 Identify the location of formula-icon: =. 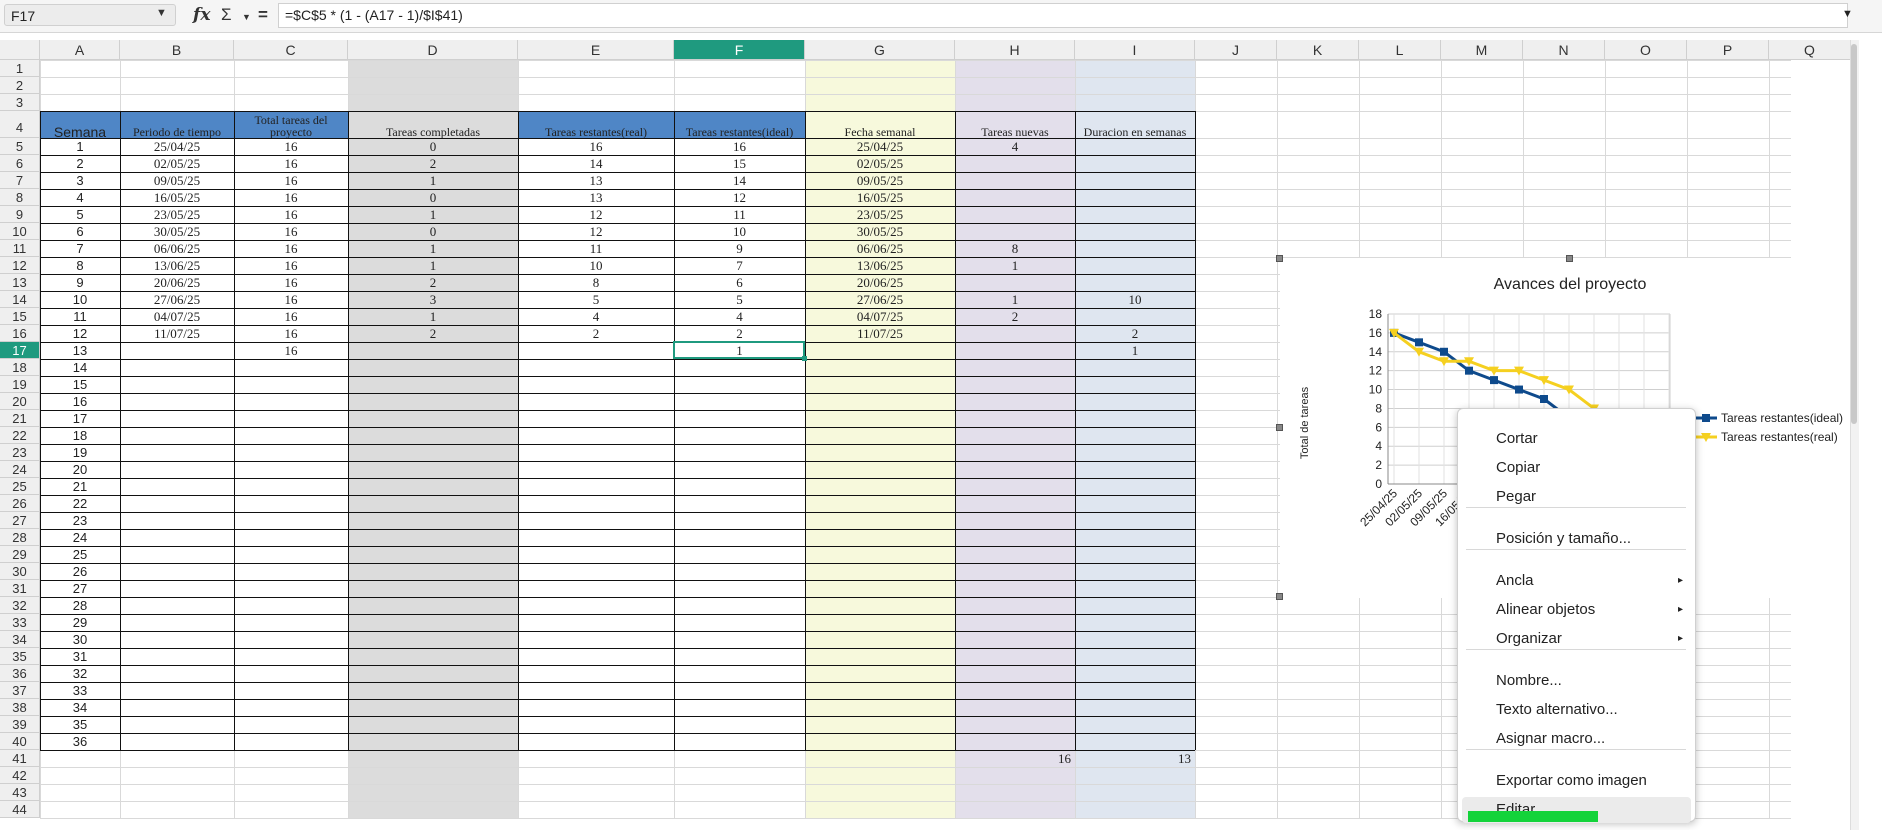
(263, 15).